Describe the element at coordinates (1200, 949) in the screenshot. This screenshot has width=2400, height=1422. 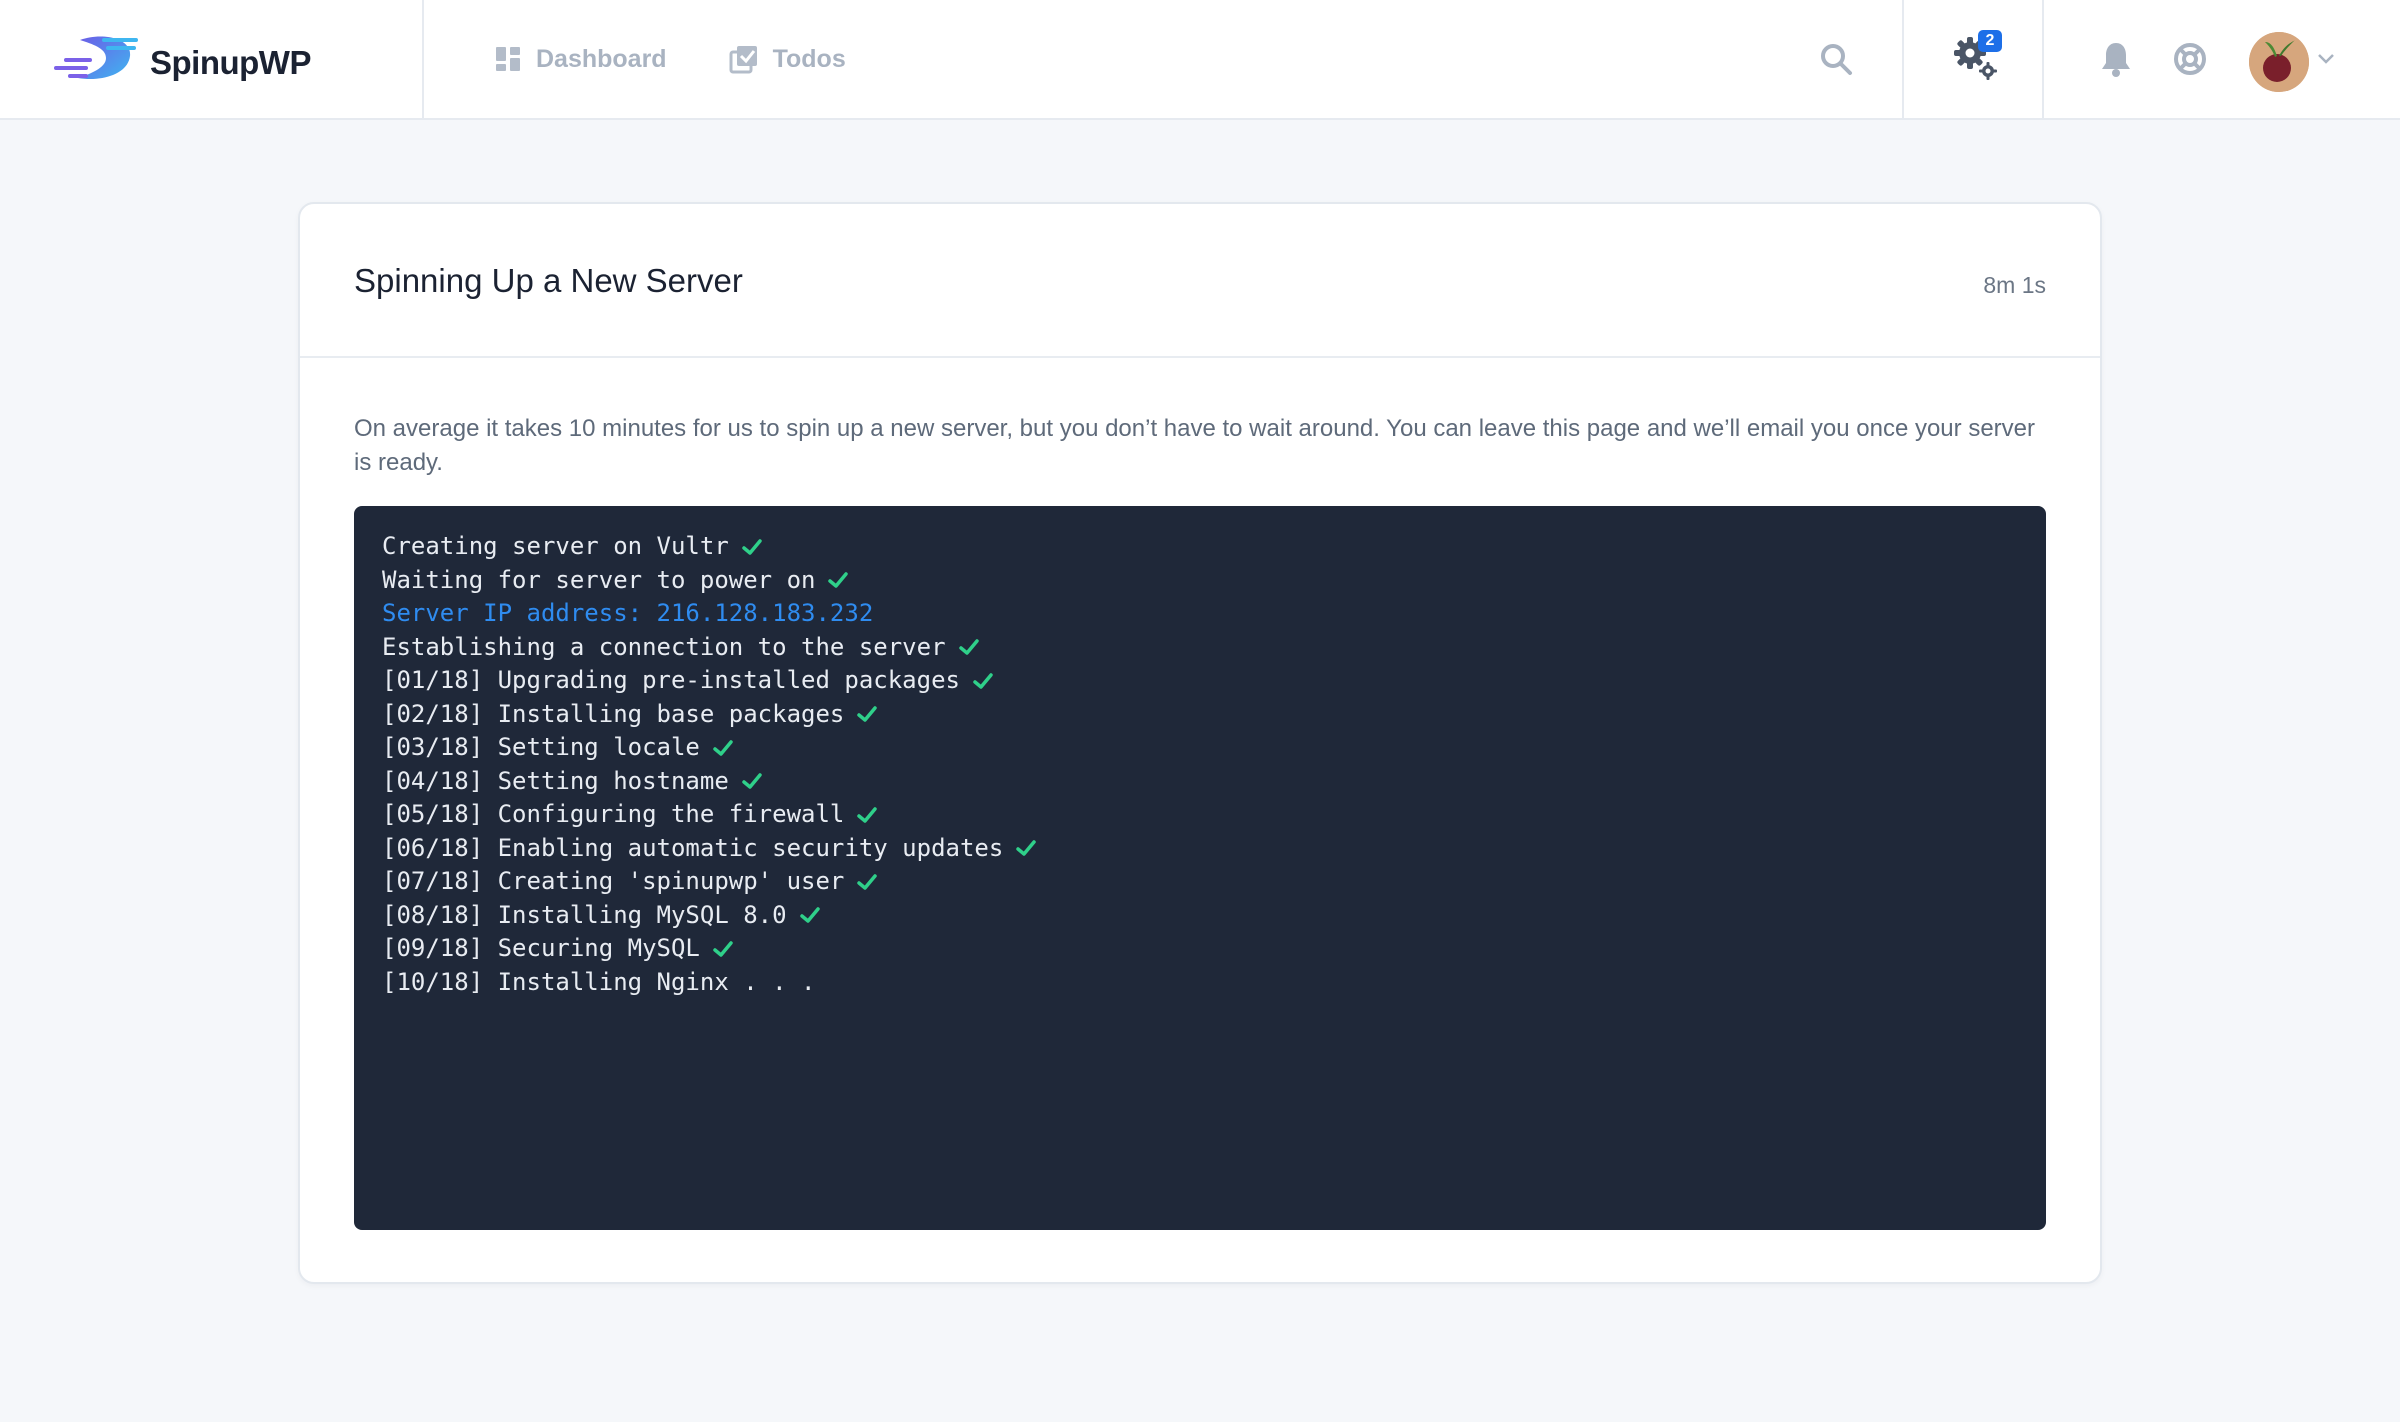
I see `log-line: [09/18] Securing MySQL` at that location.